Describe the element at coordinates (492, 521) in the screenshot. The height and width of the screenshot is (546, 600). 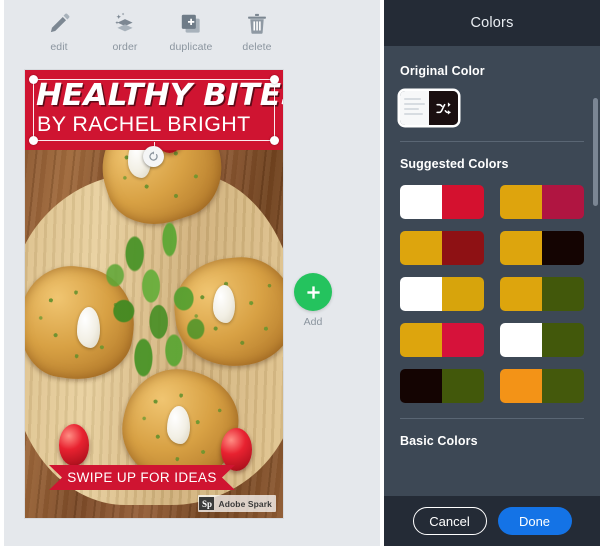
I see `panel-footer: Cancel Done` at that location.